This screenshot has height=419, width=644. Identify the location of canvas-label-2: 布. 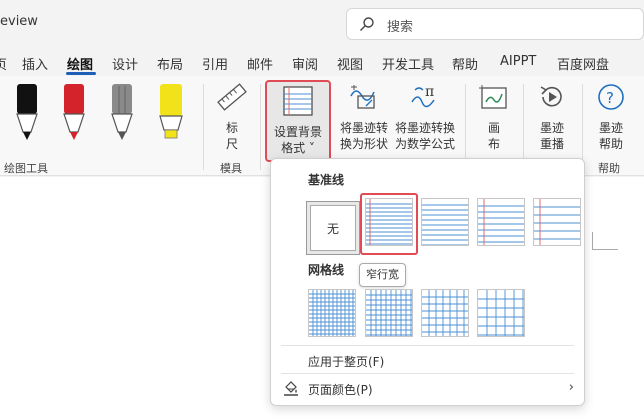
(493, 144).